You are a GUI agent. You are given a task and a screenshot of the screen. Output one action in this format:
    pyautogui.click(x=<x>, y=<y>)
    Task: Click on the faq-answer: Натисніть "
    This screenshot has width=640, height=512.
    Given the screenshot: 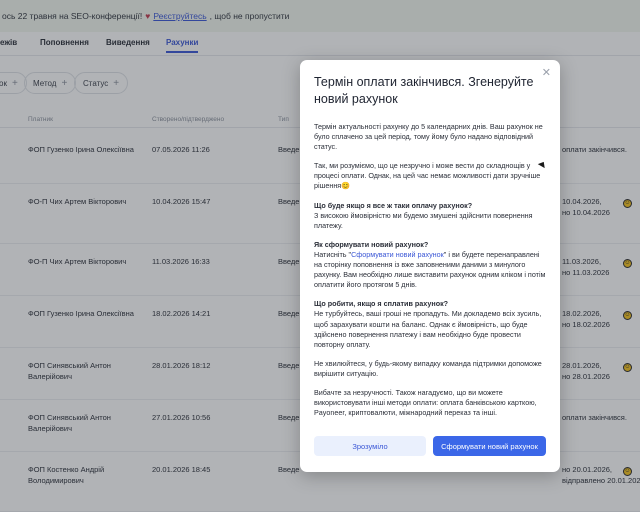 What is the action you would take?
    pyautogui.click(x=333, y=254)
    